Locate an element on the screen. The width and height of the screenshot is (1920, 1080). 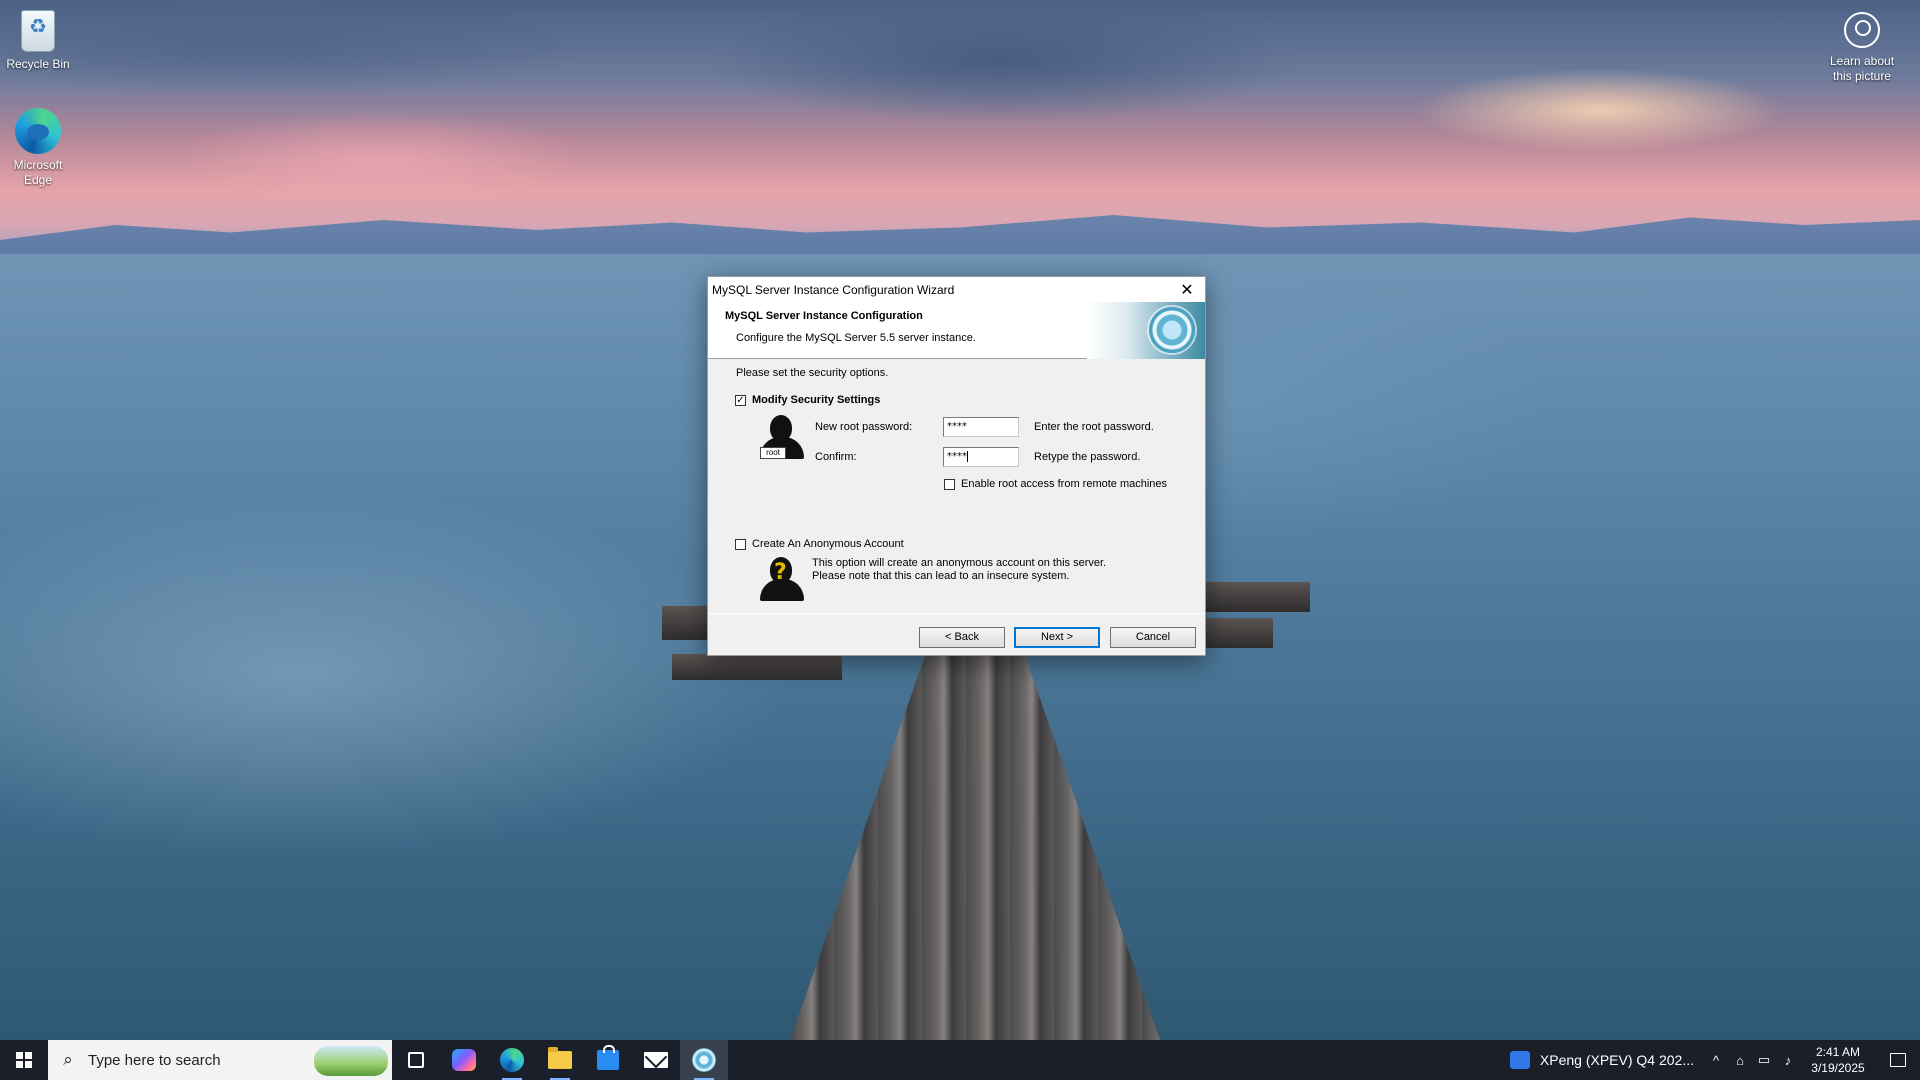
modify-security-label: Modify Security Settings is located at coordinates (816, 400).